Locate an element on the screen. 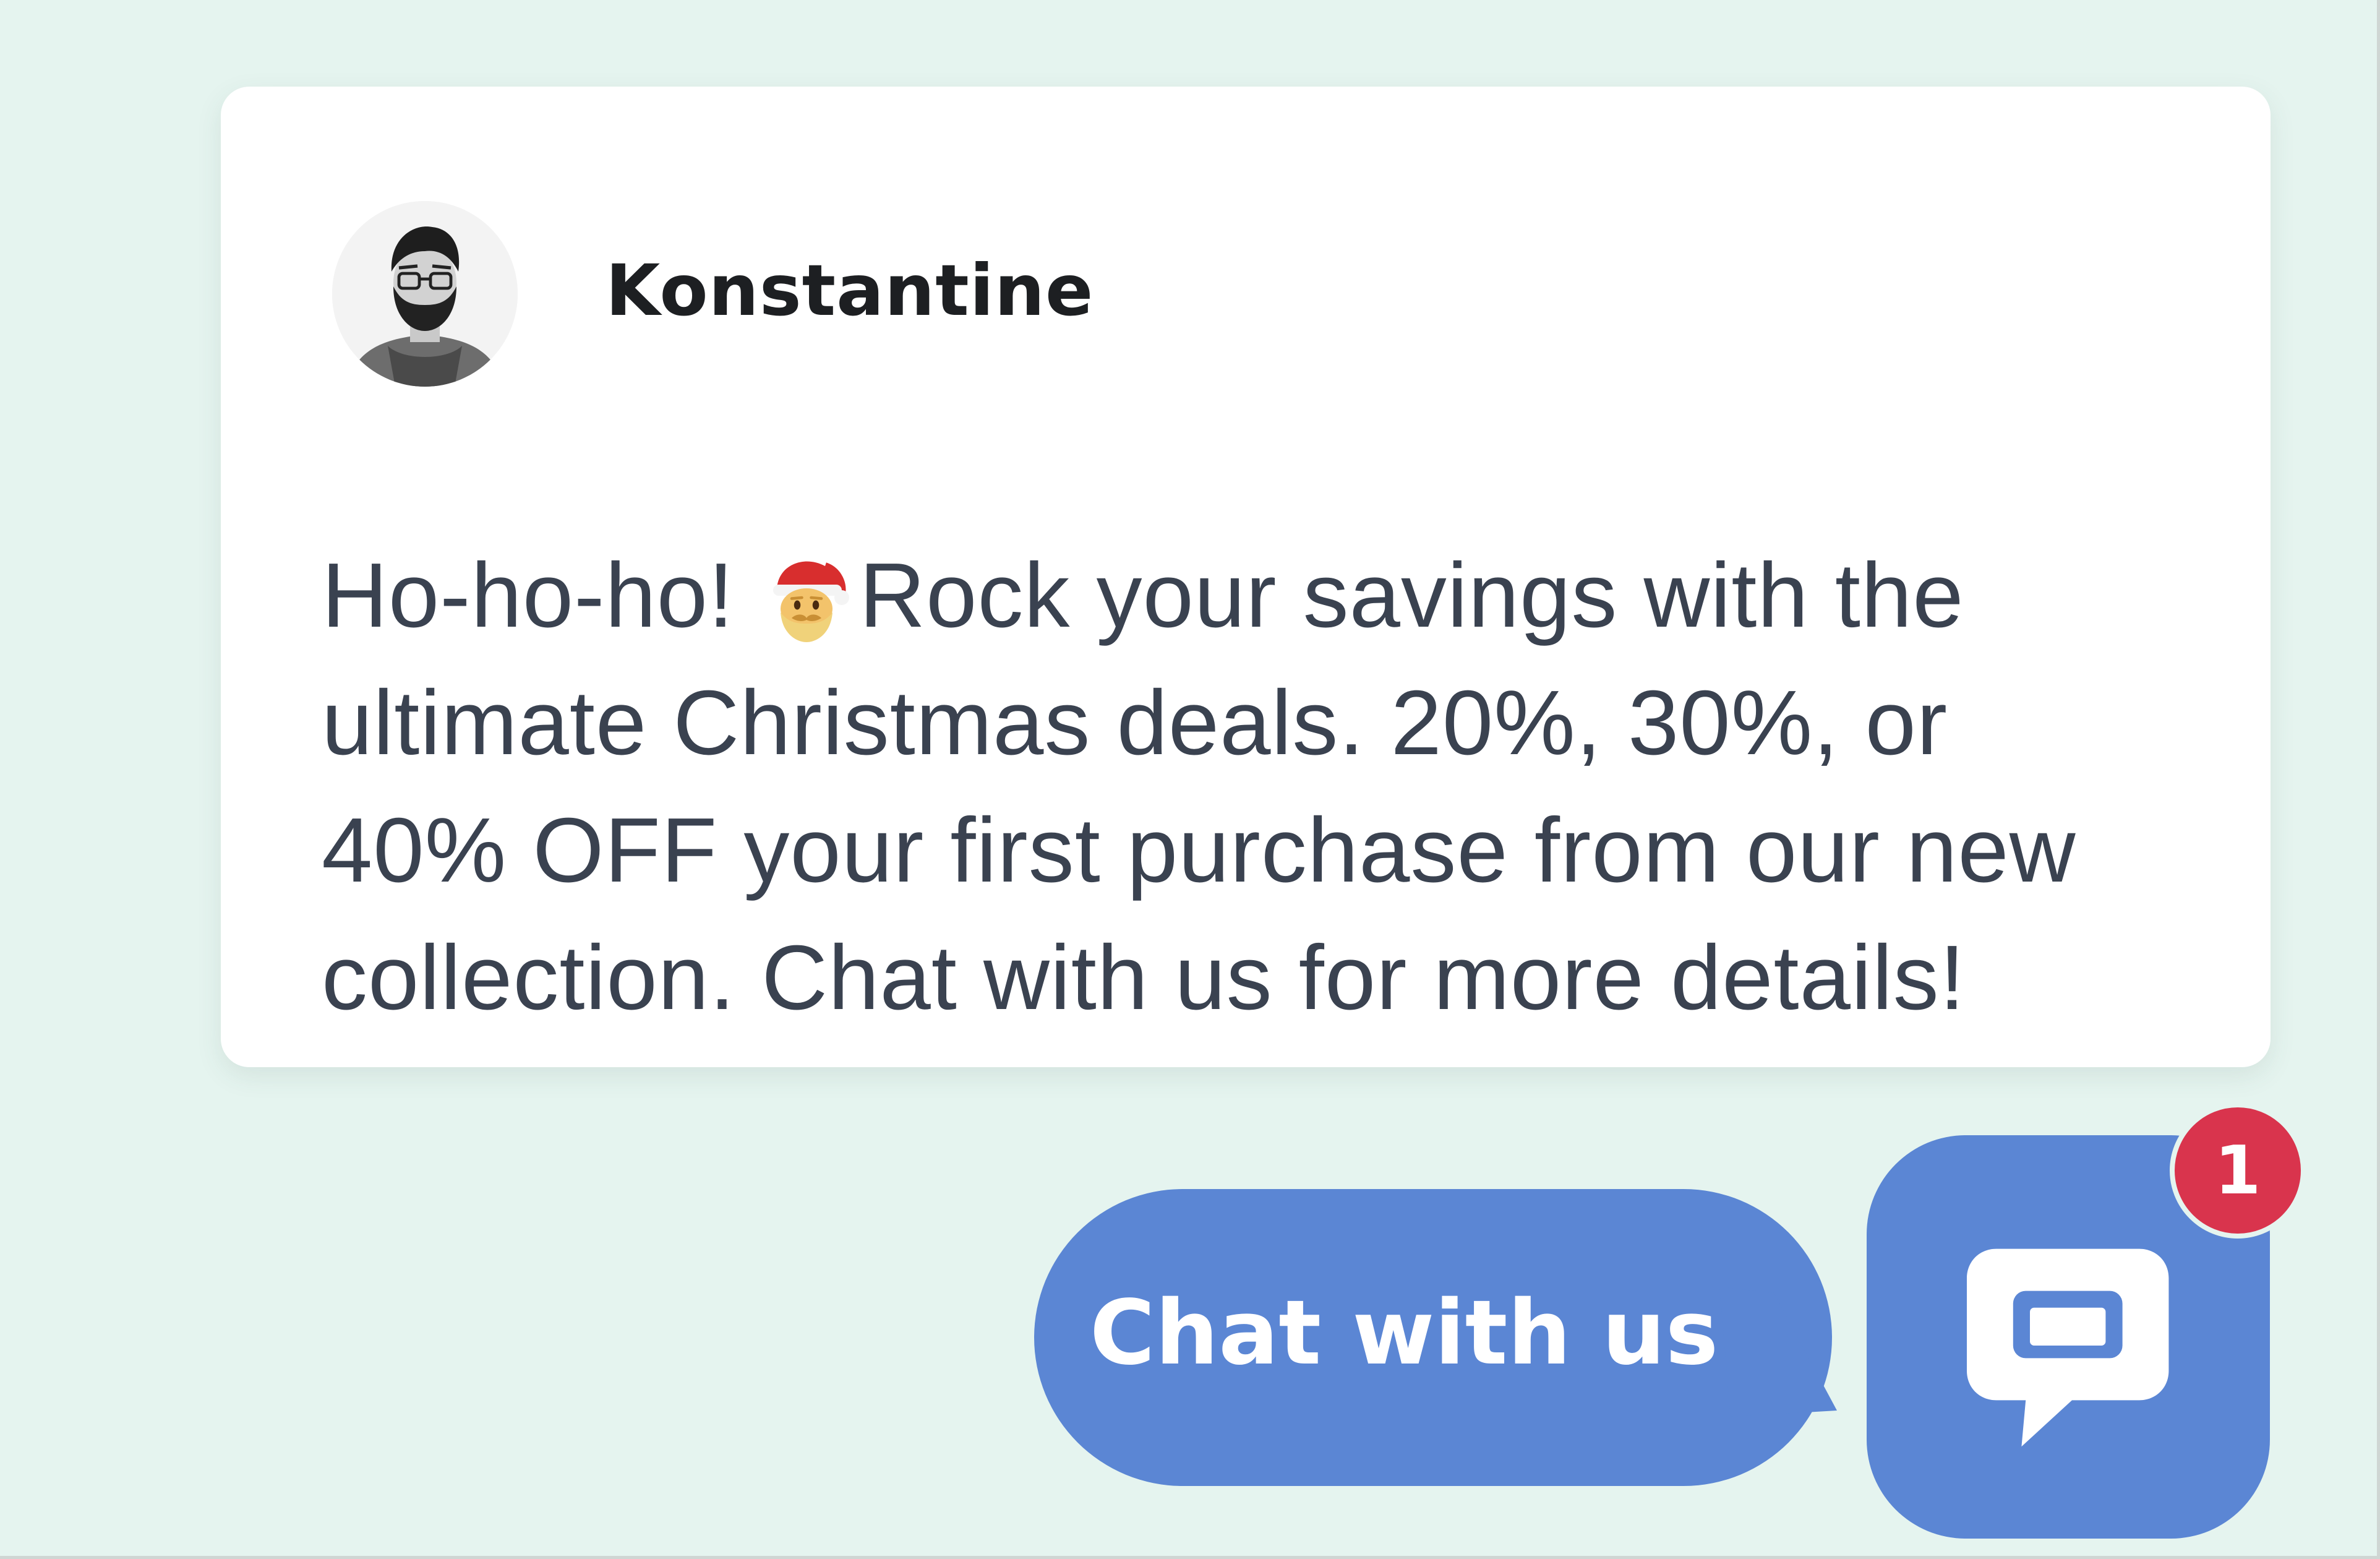 The image size is (2380, 1559). chat-with-us-button: Chat with us! is located at coordinates (1433, 1337).